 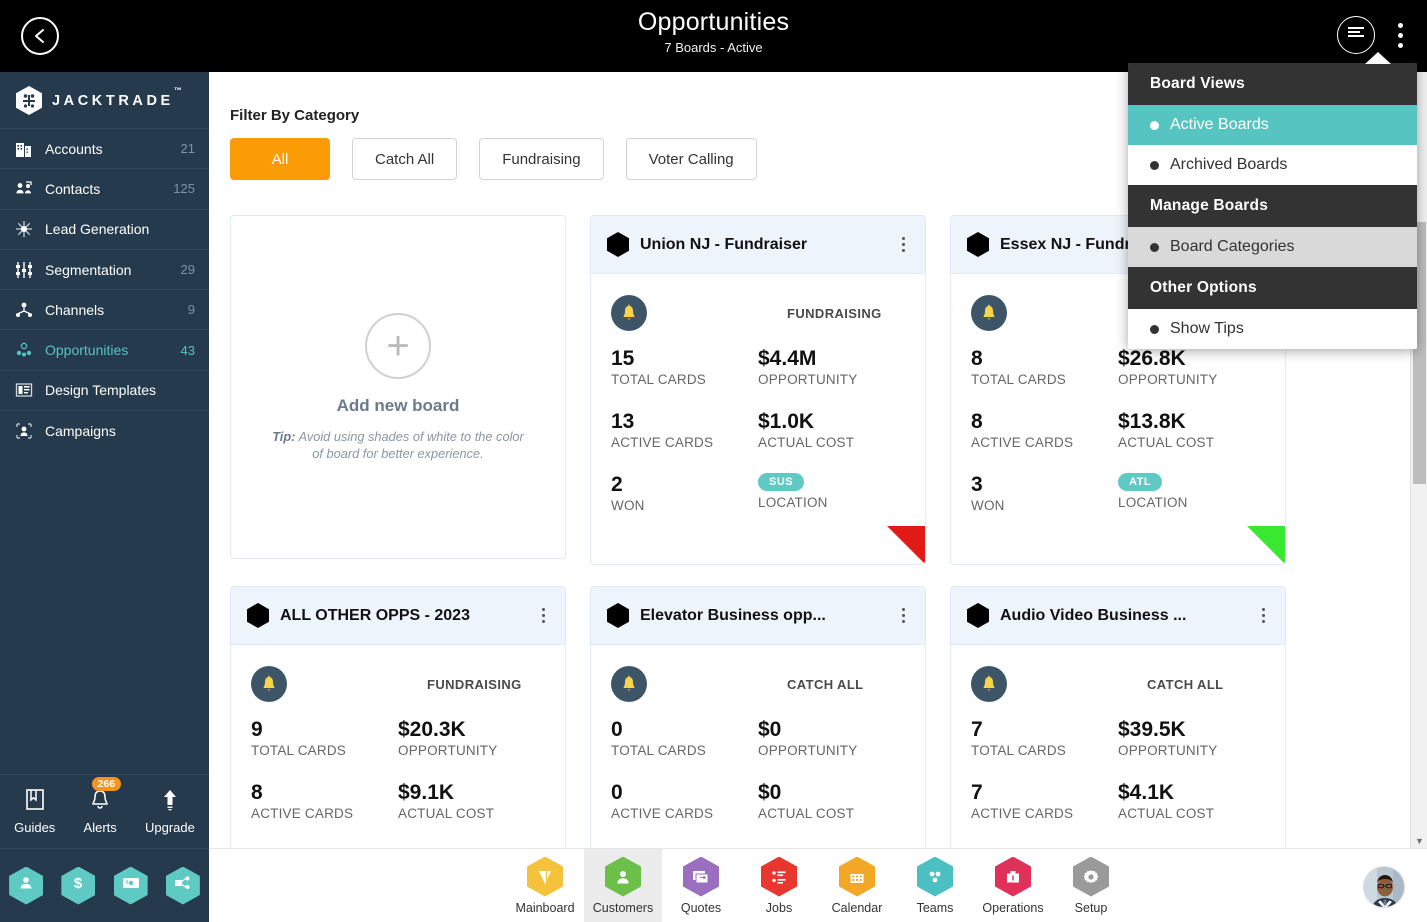 I want to click on list-view-icon, so click(x=1356, y=35).